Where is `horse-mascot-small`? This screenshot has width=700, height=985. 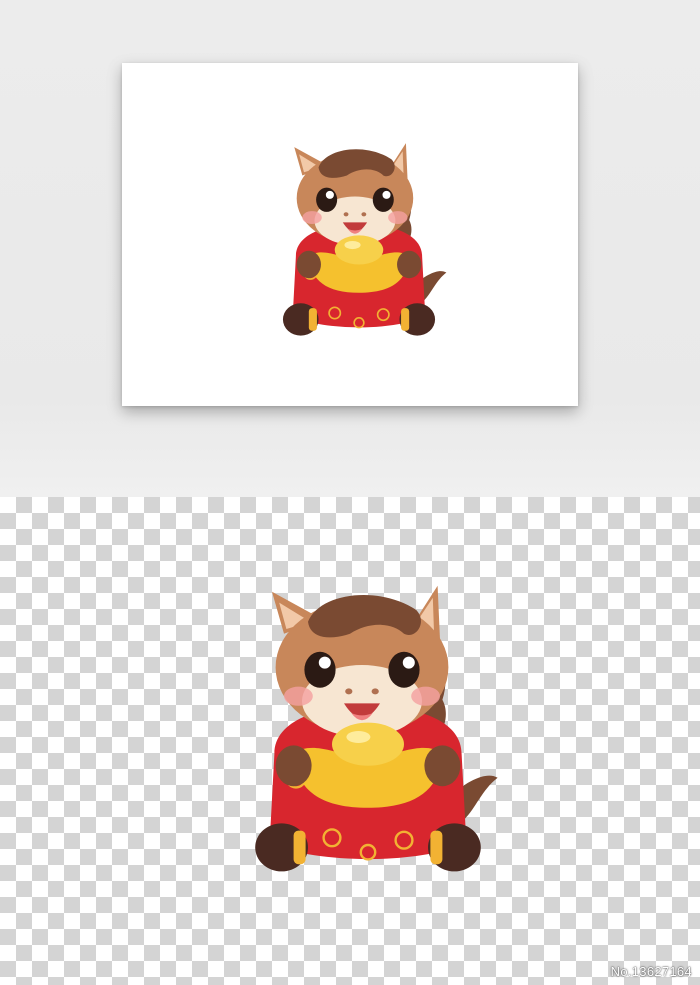
horse-mascot-small is located at coordinates (364, 239).